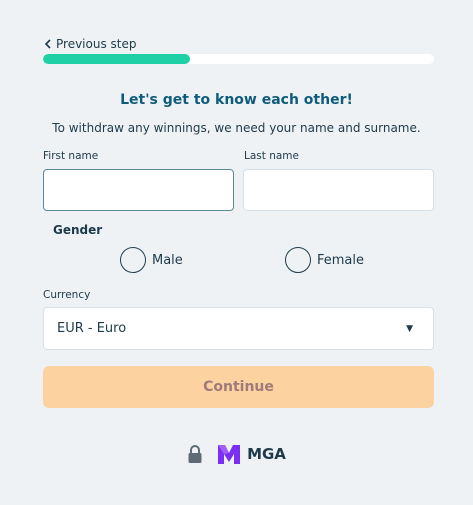 The image size is (473, 505). Describe the element at coordinates (116, 59) in the screenshot. I see `progress-fill` at that location.